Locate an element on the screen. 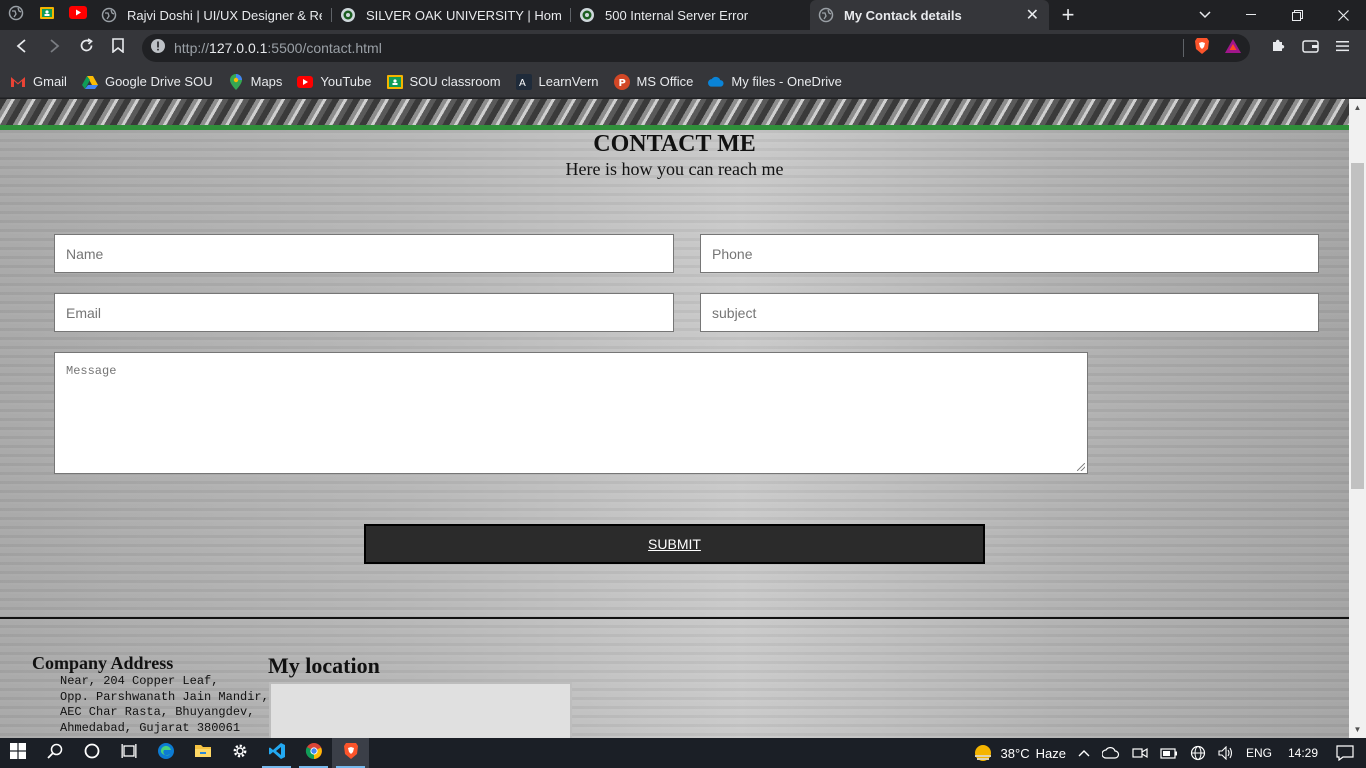 The width and height of the screenshot is (1366, 768). reload-button is located at coordinates (86, 48).